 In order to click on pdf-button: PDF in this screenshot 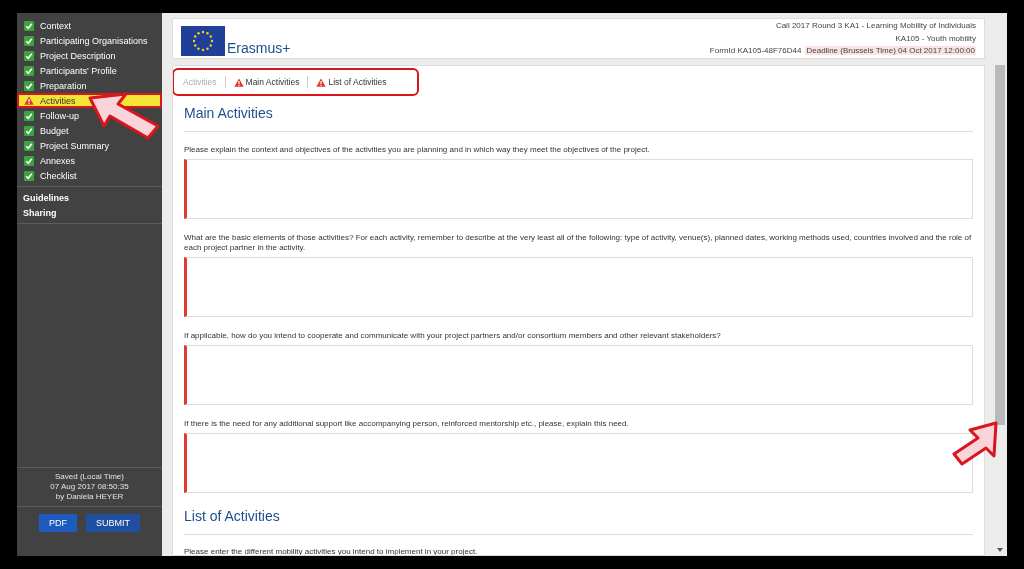, I will do `click(58, 523)`.